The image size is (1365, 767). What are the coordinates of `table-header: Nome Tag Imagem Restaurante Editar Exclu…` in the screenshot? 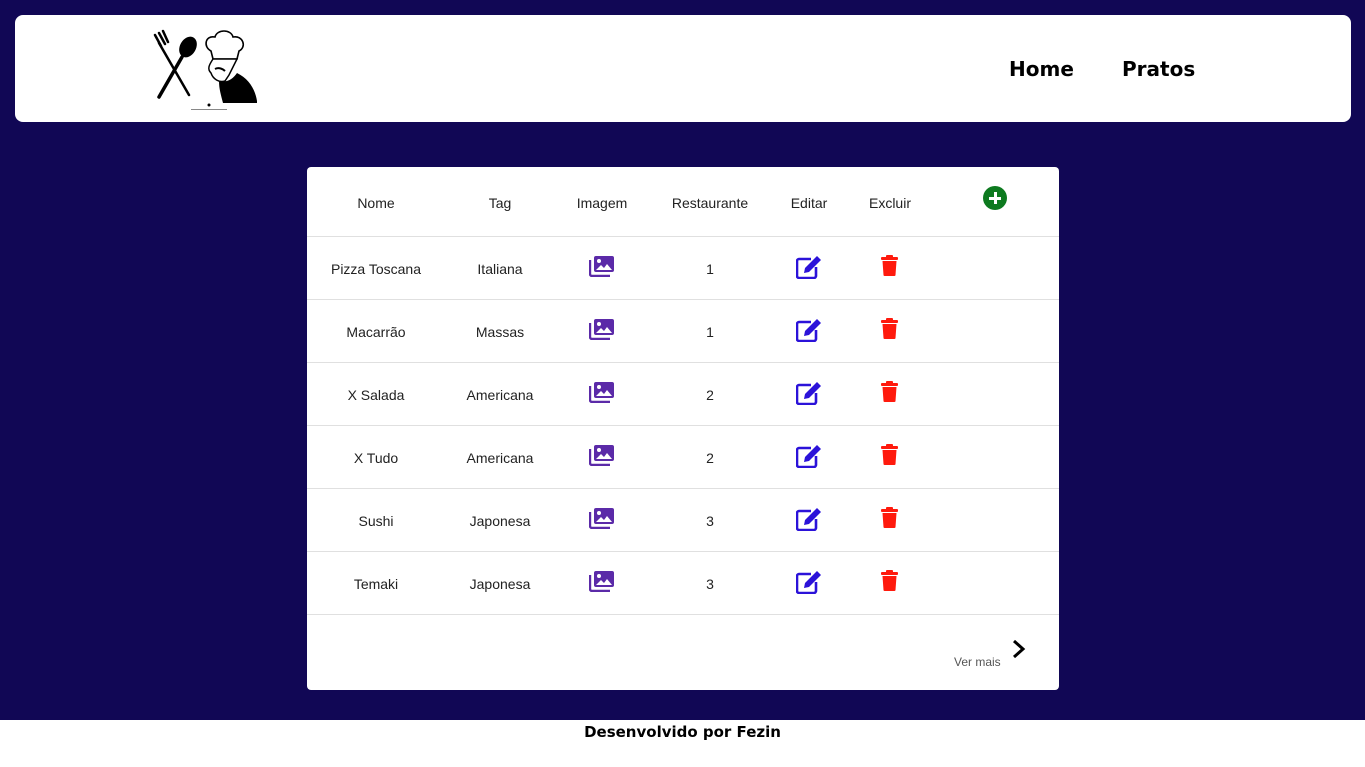 It's located at (683, 202).